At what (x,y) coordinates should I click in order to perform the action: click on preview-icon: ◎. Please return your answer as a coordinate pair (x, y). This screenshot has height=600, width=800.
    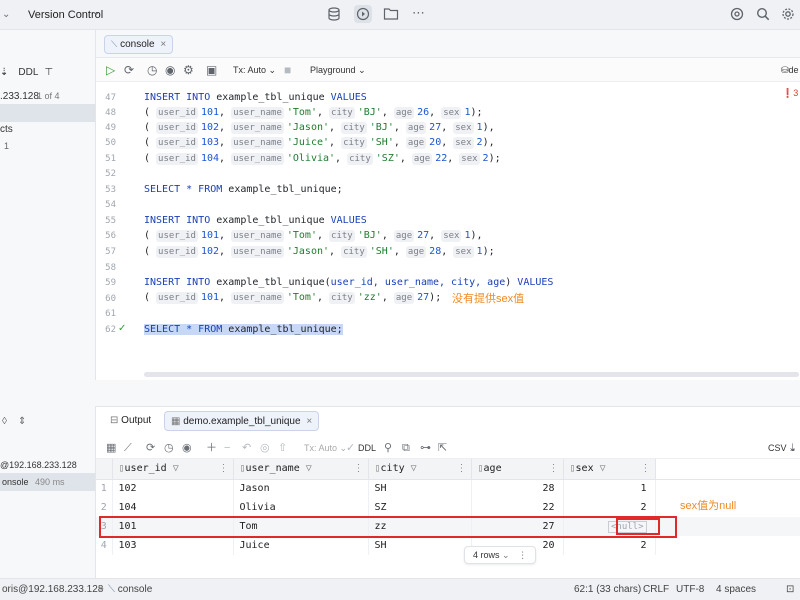
    Looking at the image, I should click on (265, 448).